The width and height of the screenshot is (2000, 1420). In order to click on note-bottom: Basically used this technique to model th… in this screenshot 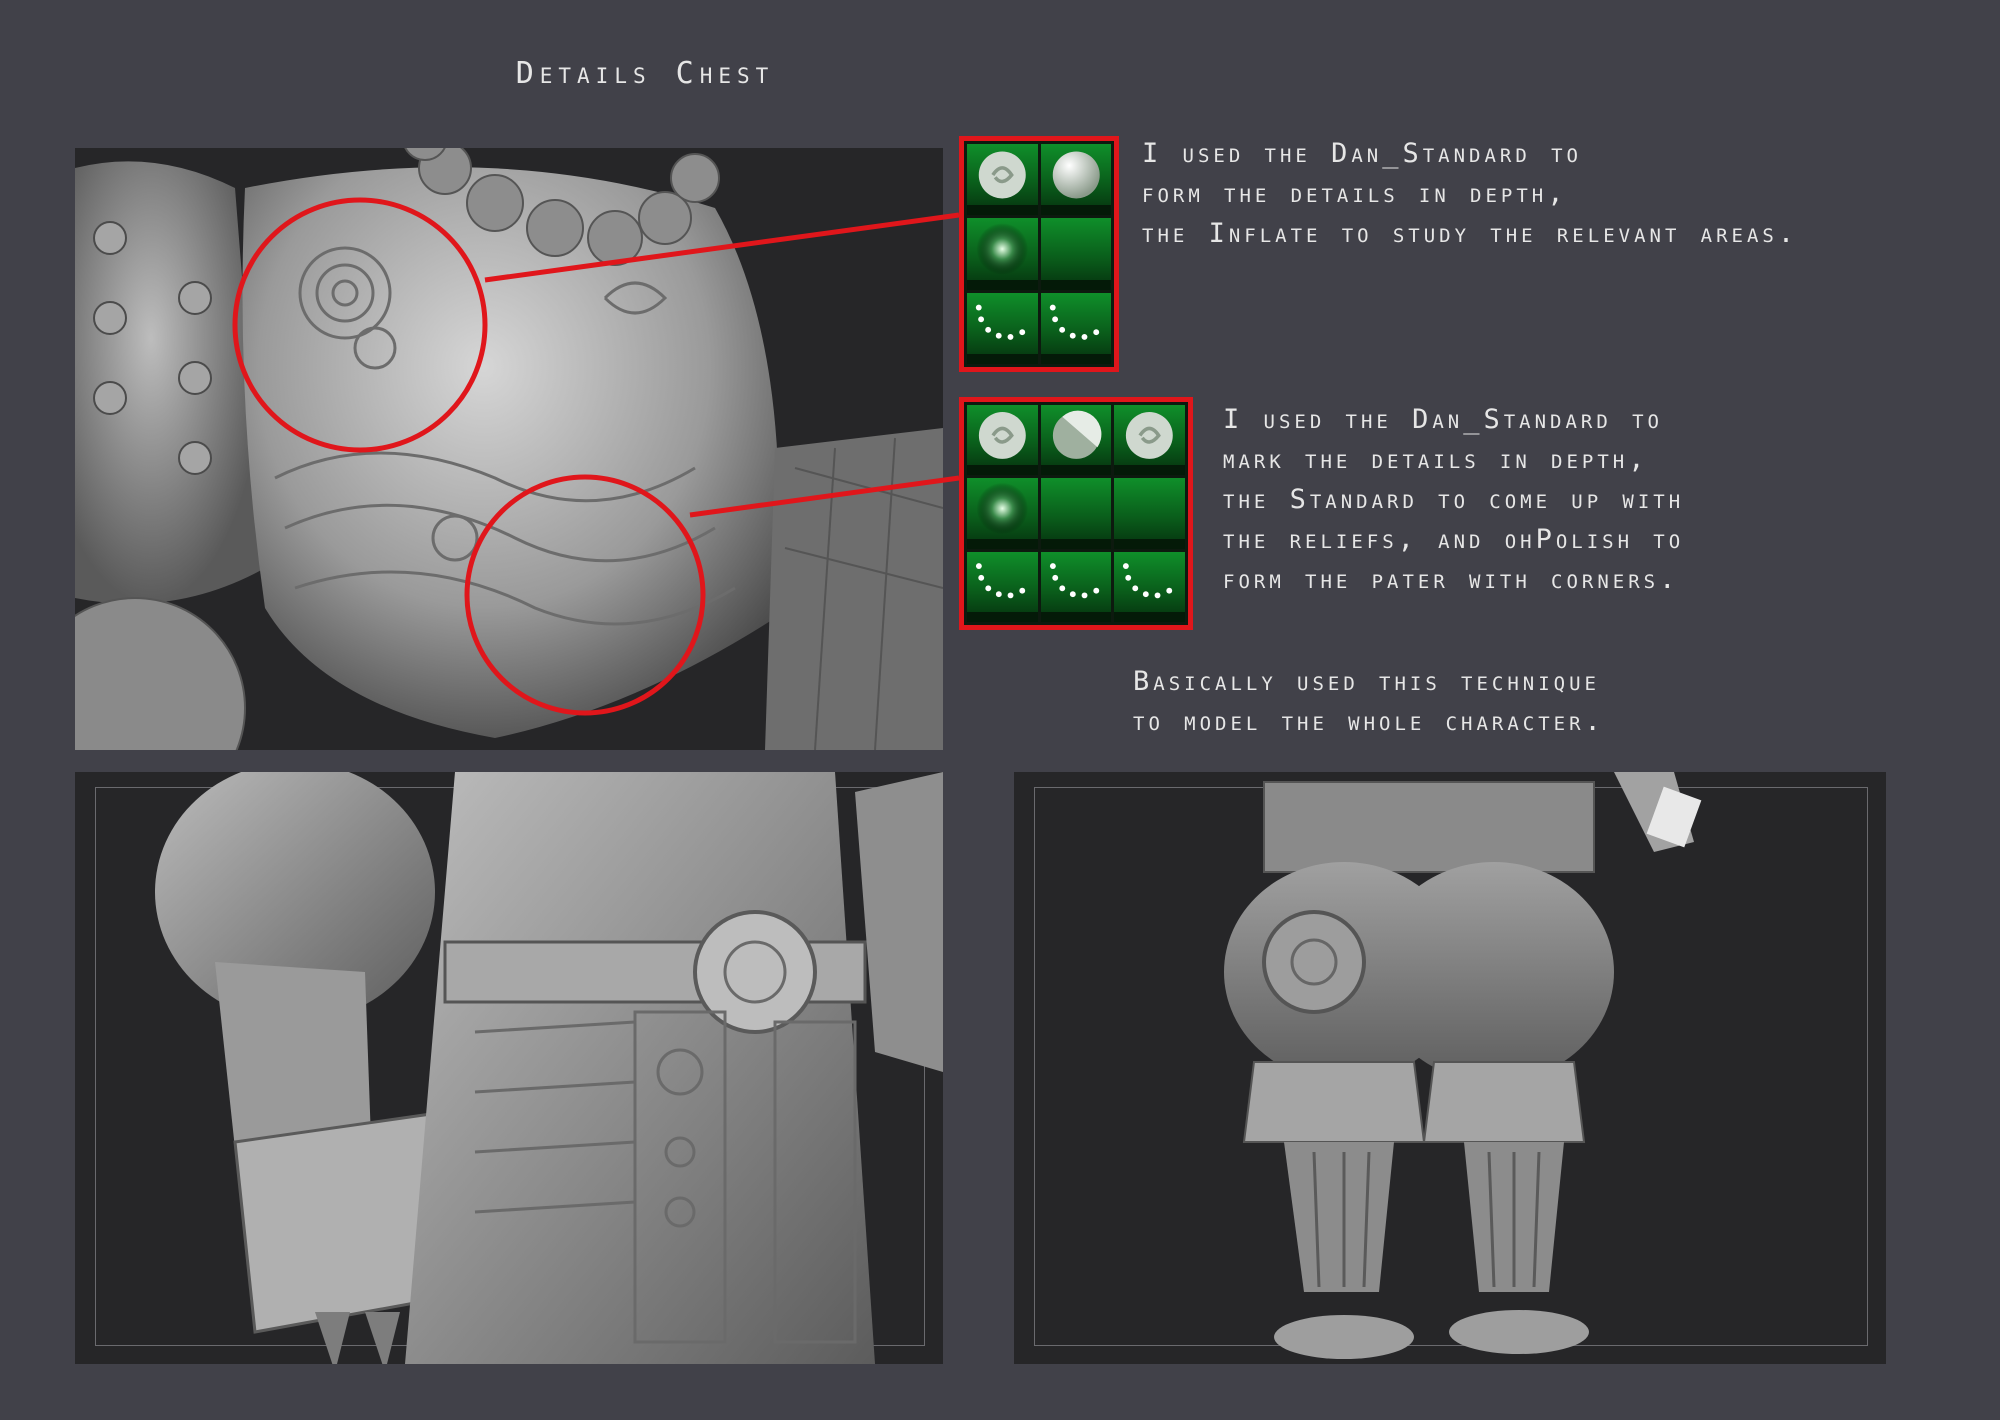, I will do `click(1369, 702)`.